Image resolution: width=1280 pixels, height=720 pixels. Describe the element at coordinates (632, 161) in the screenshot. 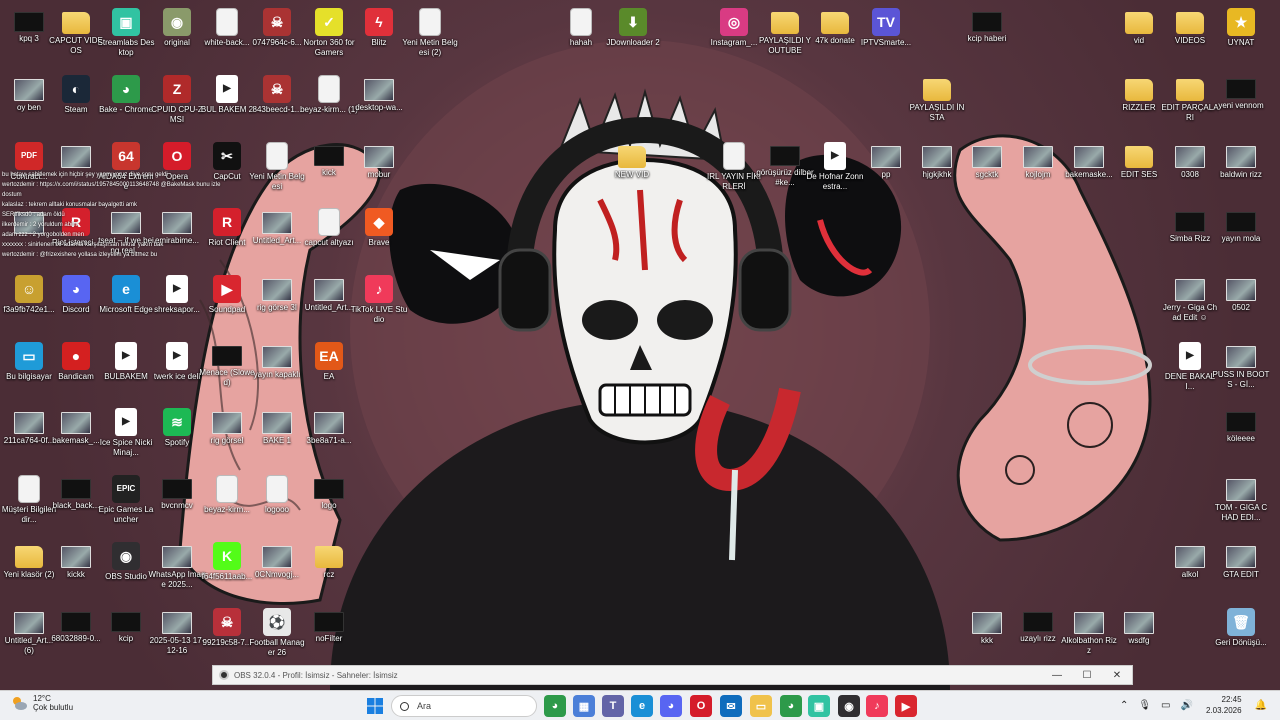

I see `desktop-icon: NEW VID` at that location.